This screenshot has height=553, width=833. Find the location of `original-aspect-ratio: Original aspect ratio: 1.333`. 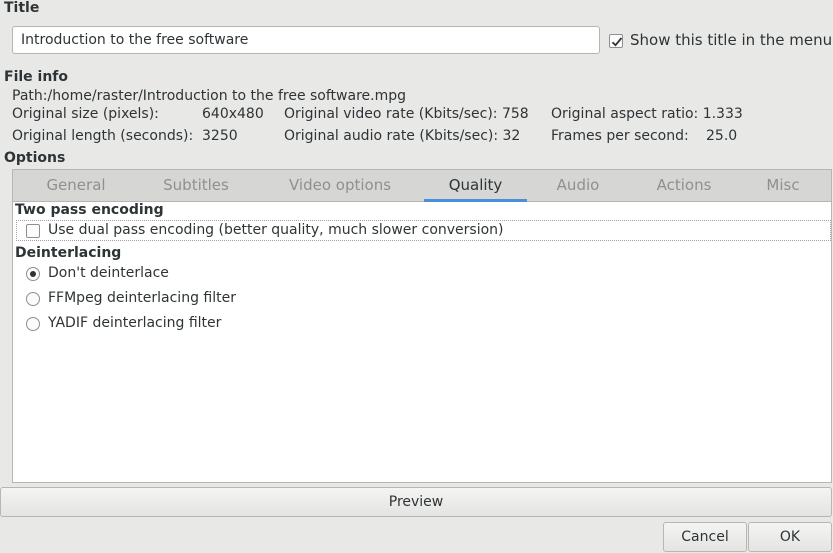

original-aspect-ratio: Original aspect ratio: 1.333 is located at coordinates (647, 114).